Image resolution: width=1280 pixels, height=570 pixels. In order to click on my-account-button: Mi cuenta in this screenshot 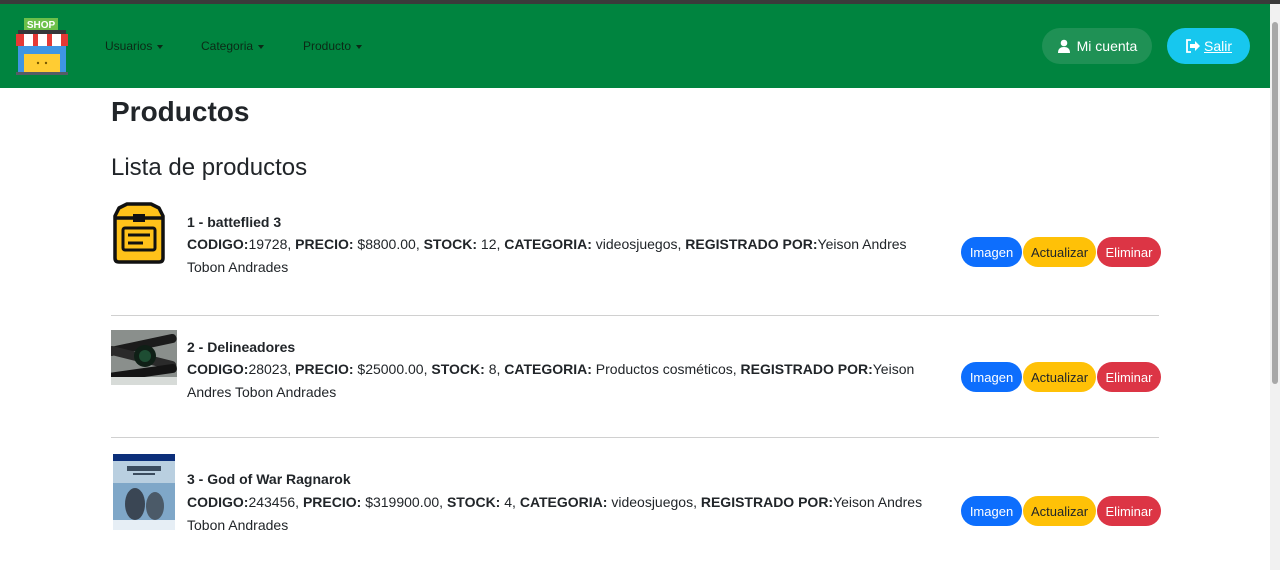, I will do `click(1097, 46)`.